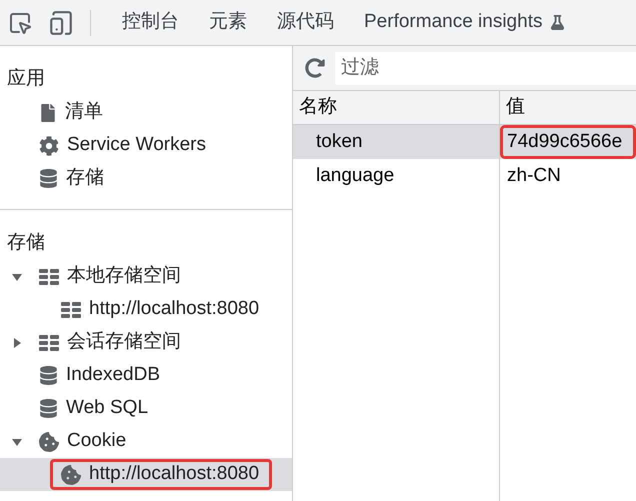  Describe the element at coordinates (534, 176) in the screenshot. I see `table-cell-text: zh-CN` at that location.